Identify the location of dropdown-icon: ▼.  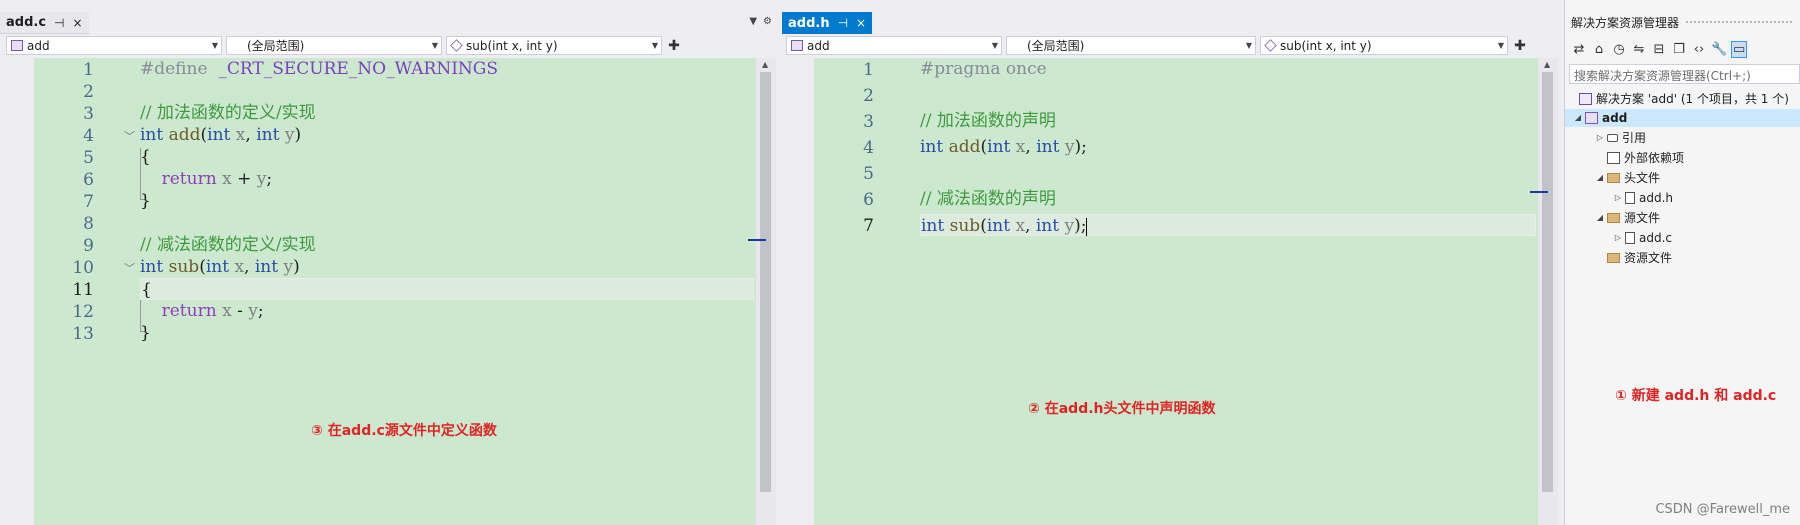
(753, 21).